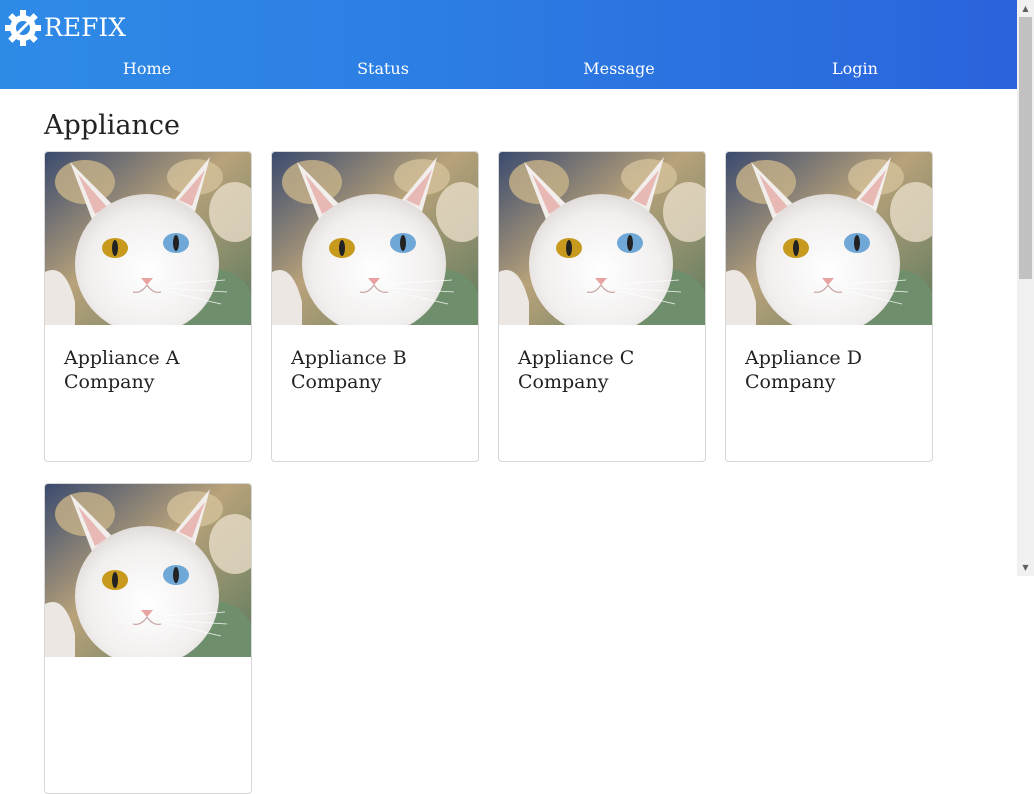 The width and height of the screenshot is (1034, 794). What do you see at coordinates (855, 69) in the screenshot?
I see `nav-login: Login` at bounding box center [855, 69].